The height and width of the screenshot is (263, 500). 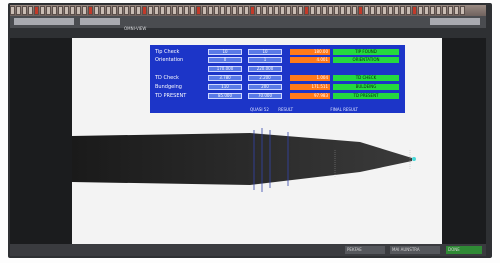 I want to click on footer-mid-label: RESULT, so click(x=286, y=109).